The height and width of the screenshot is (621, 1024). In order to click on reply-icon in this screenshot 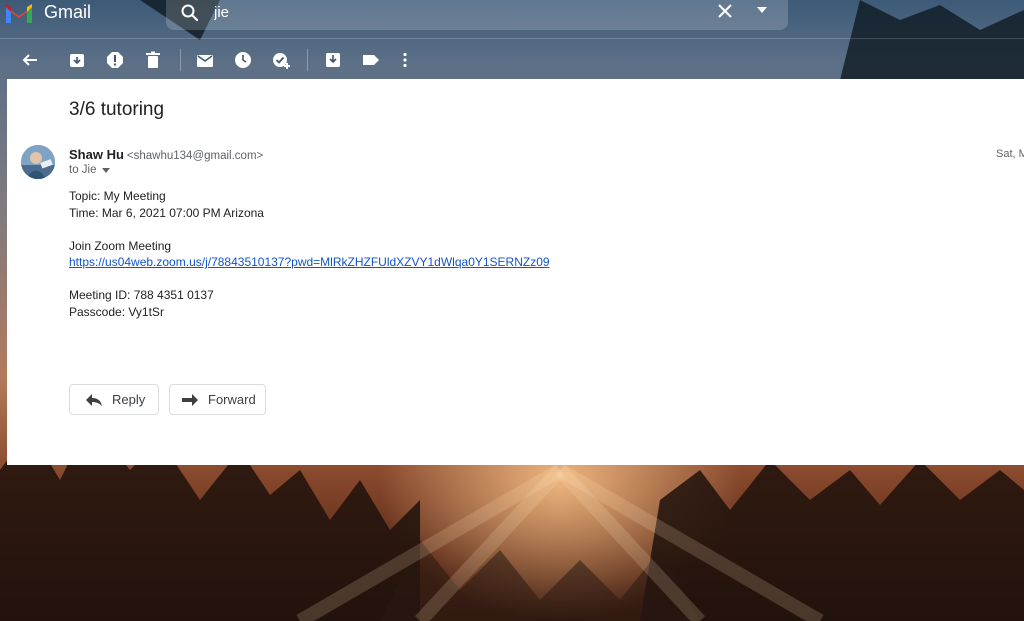, I will do `click(94, 399)`.